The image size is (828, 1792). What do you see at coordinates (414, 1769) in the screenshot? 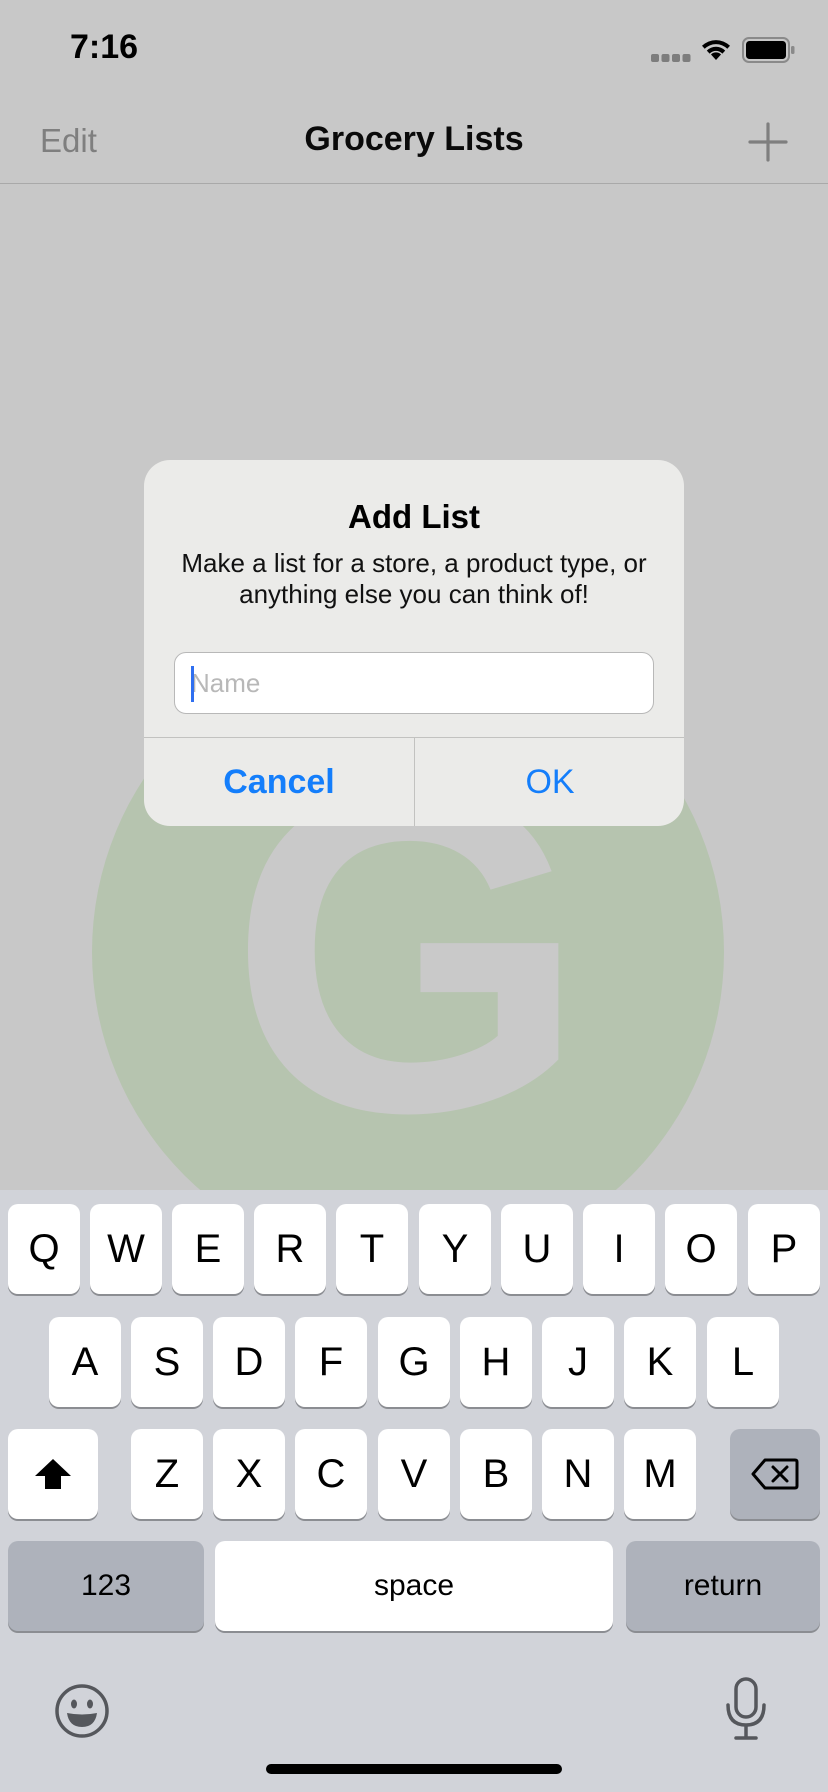
I see `home-indicator` at bounding box center [414, 1769].